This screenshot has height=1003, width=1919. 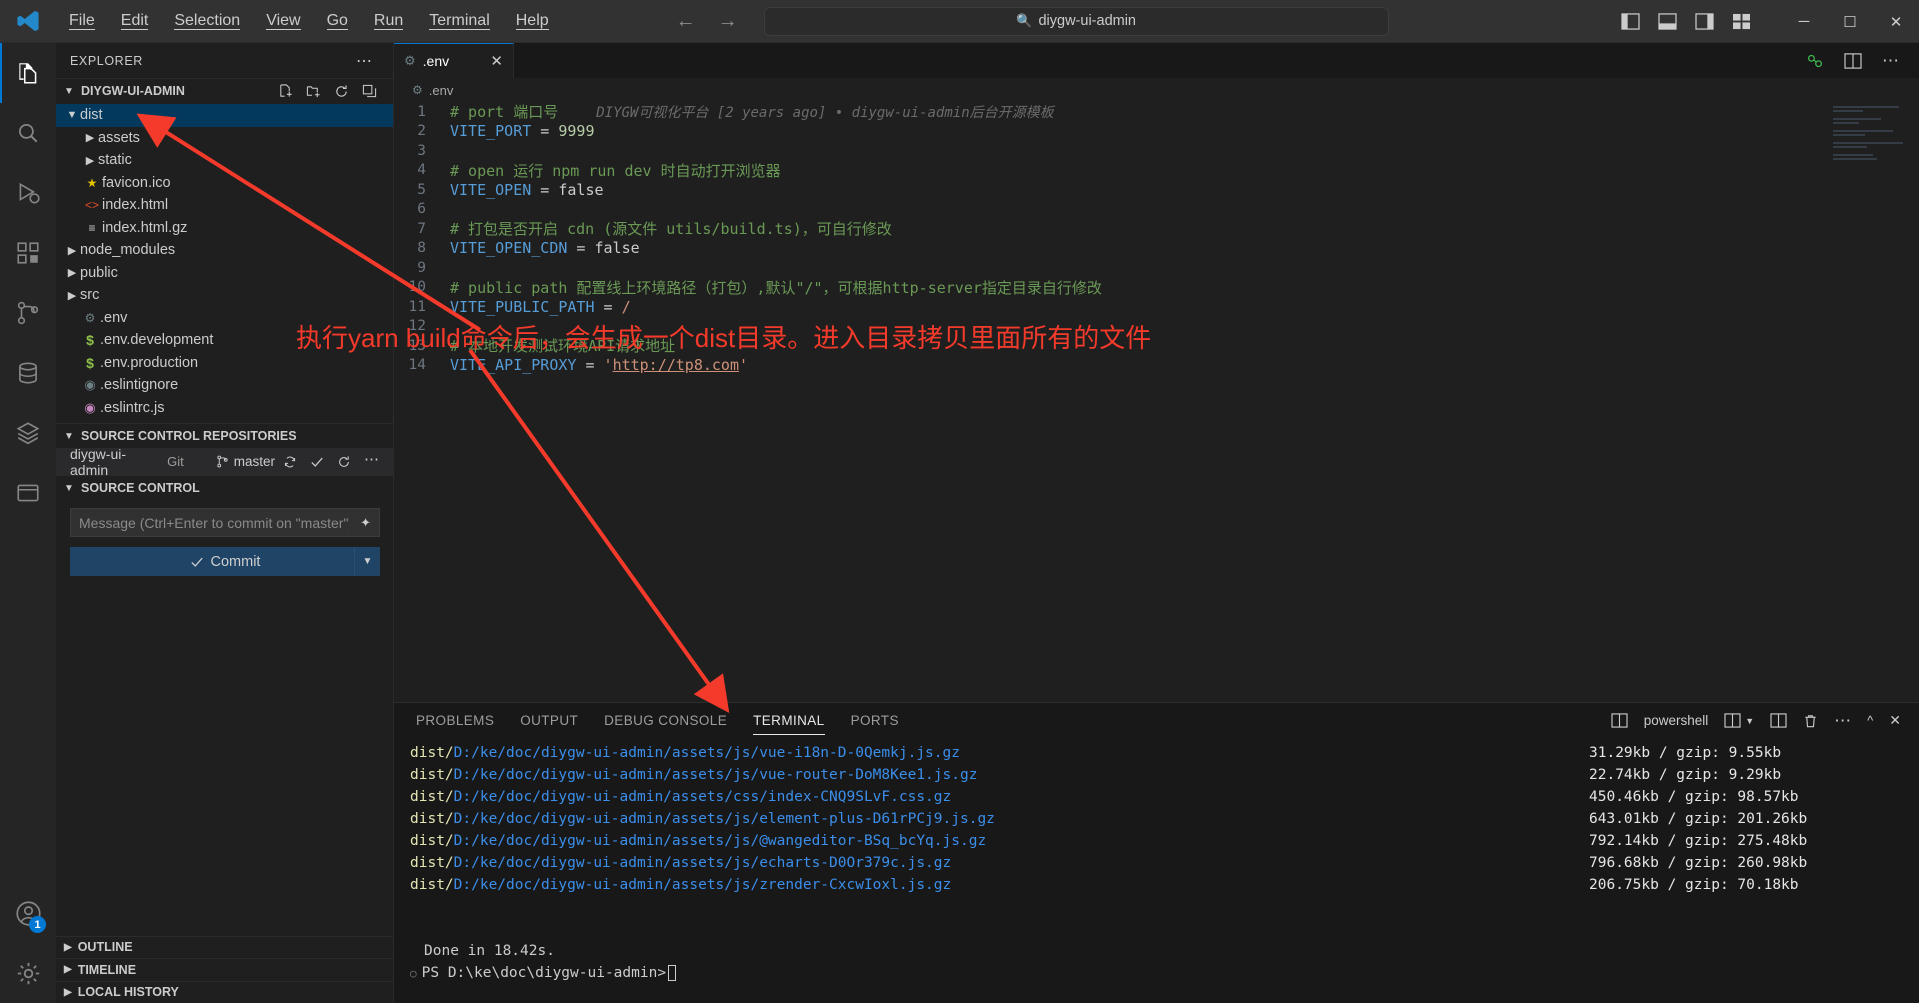 I want to click on check-icon, so click(x=317, y=462).